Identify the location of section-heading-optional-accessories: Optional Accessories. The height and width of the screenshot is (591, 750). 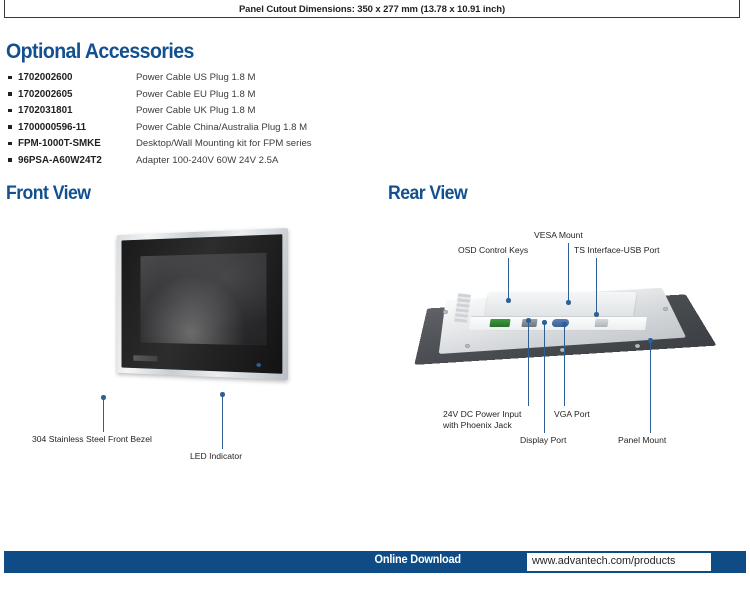
(100, 51).